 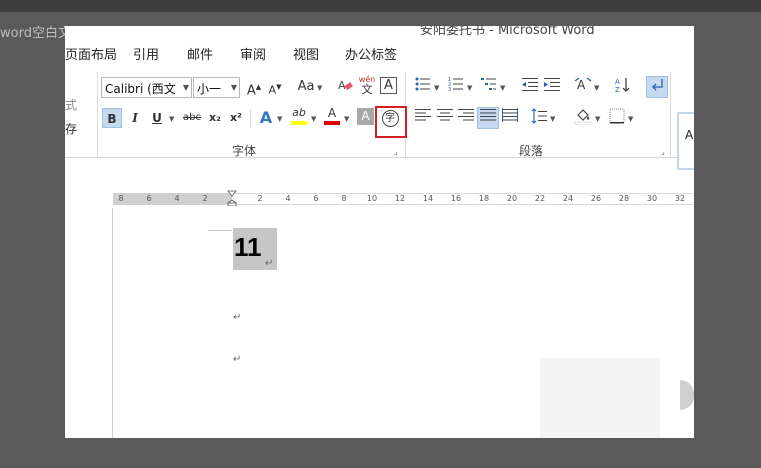 What do you see at coordinates (670, 115) in the screenshot?
I see `ribbon-separator` at bounding box center [670, 115].